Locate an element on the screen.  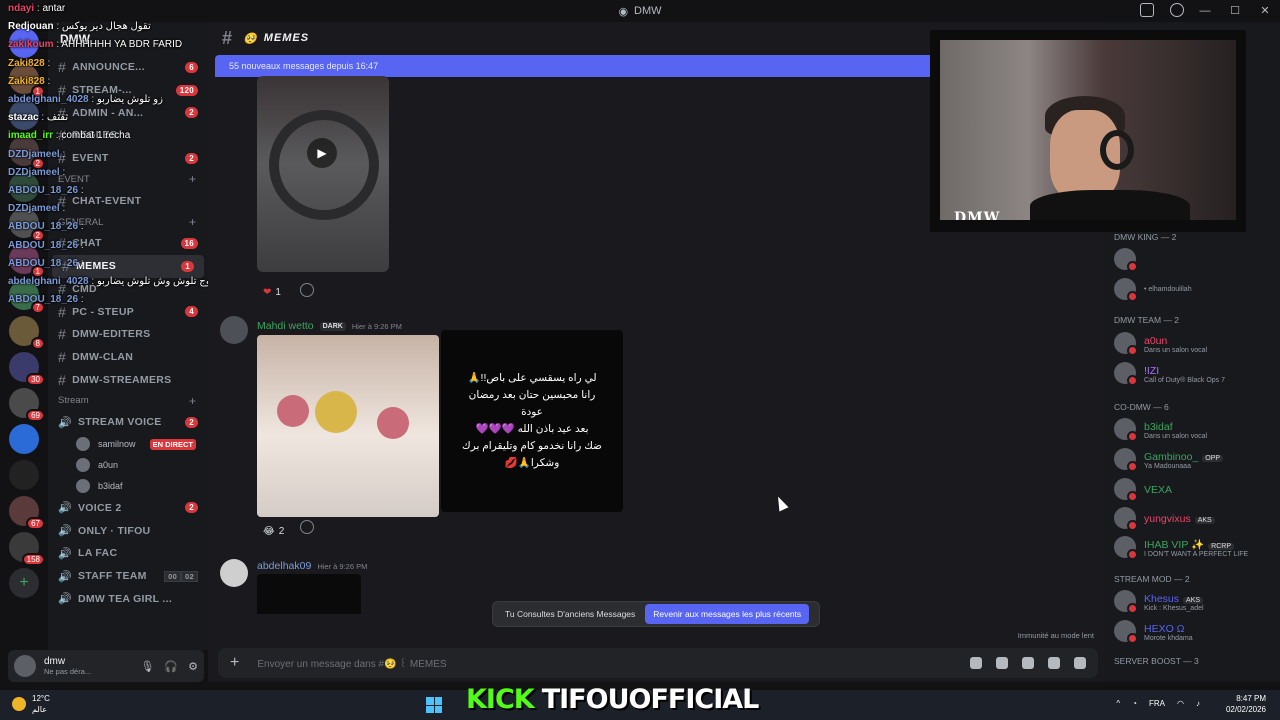
server-icon: 158 is located at coordinates (27, 549).